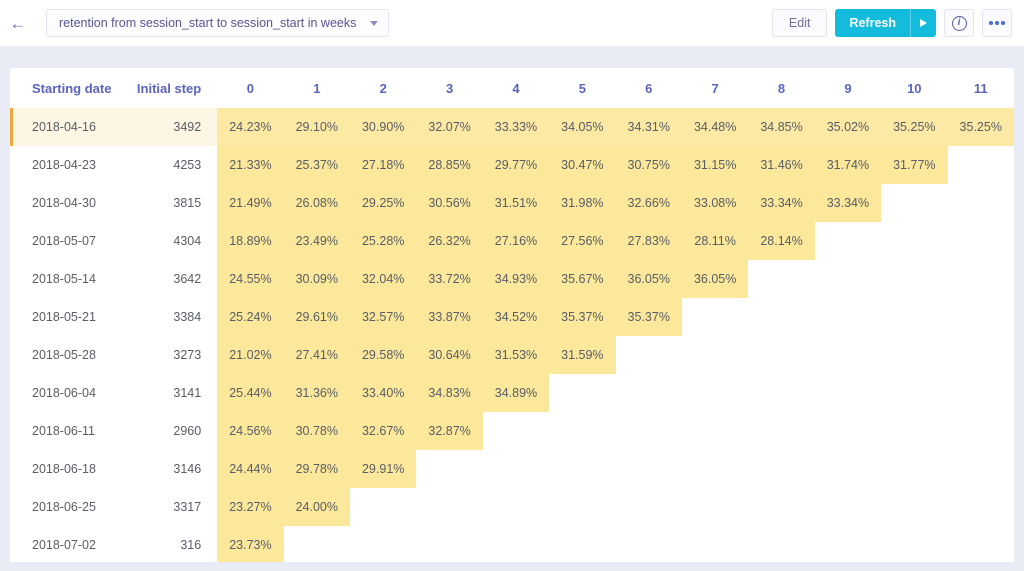  Describe the element at coordinates (449, 88) in the screenshot. I see `column-header-period-3: 3` at that location.